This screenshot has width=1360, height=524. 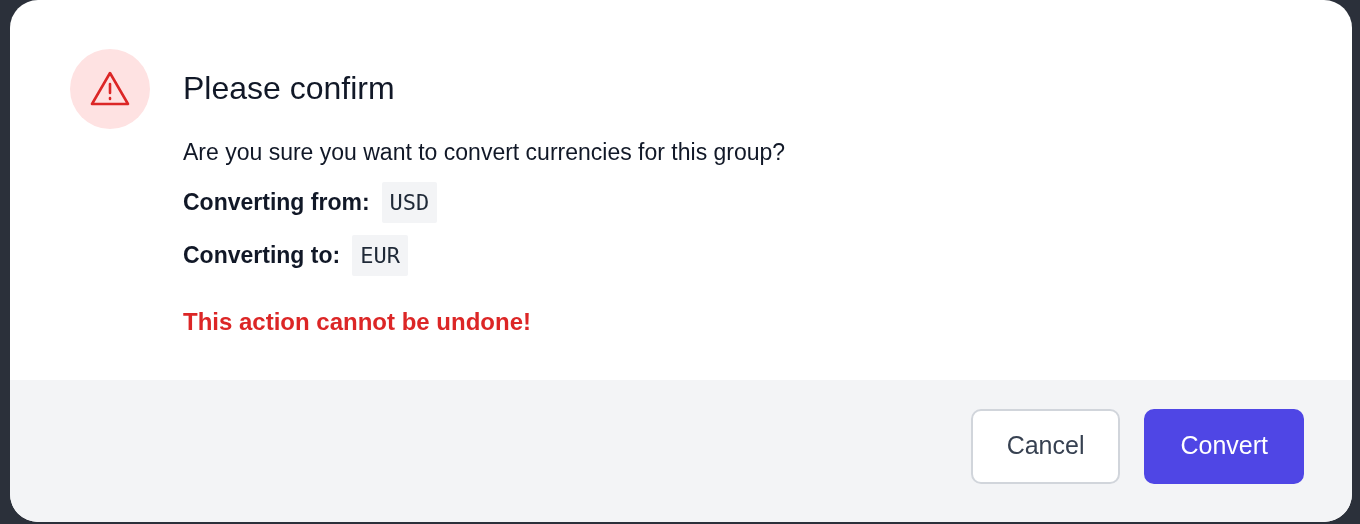 What do you see at coordinates (1045, 446) in the screenshot?
I see `cancel-button: Cancel` at bounding box center [1045, 446].